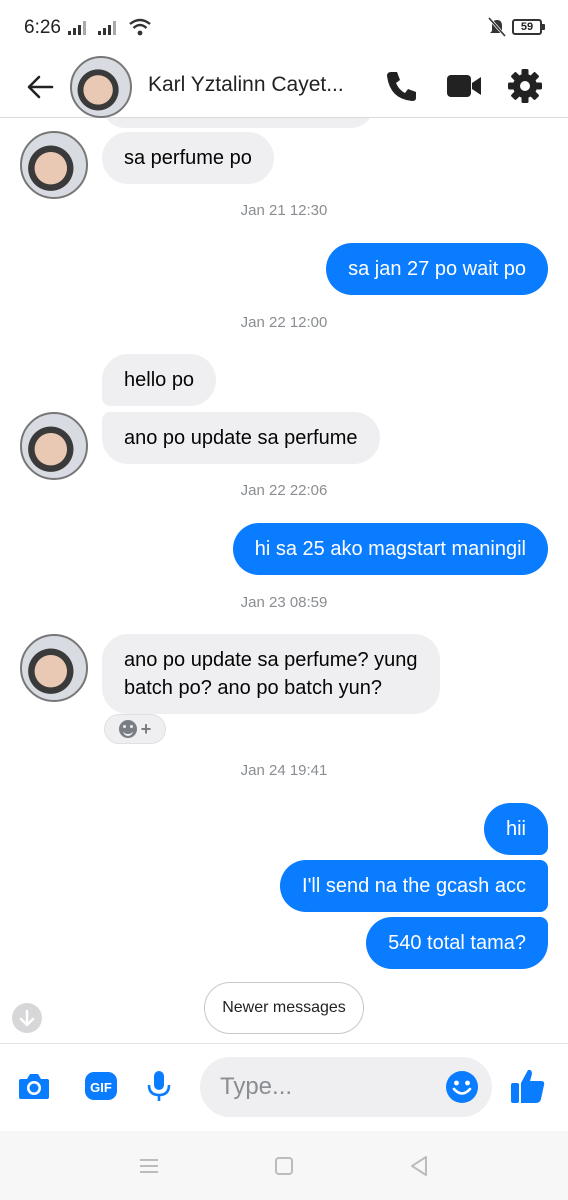 The width and height of the screenshot is (568, 1200). I want to click on timestamp: Jan 24 19:41, so click(284, 770).